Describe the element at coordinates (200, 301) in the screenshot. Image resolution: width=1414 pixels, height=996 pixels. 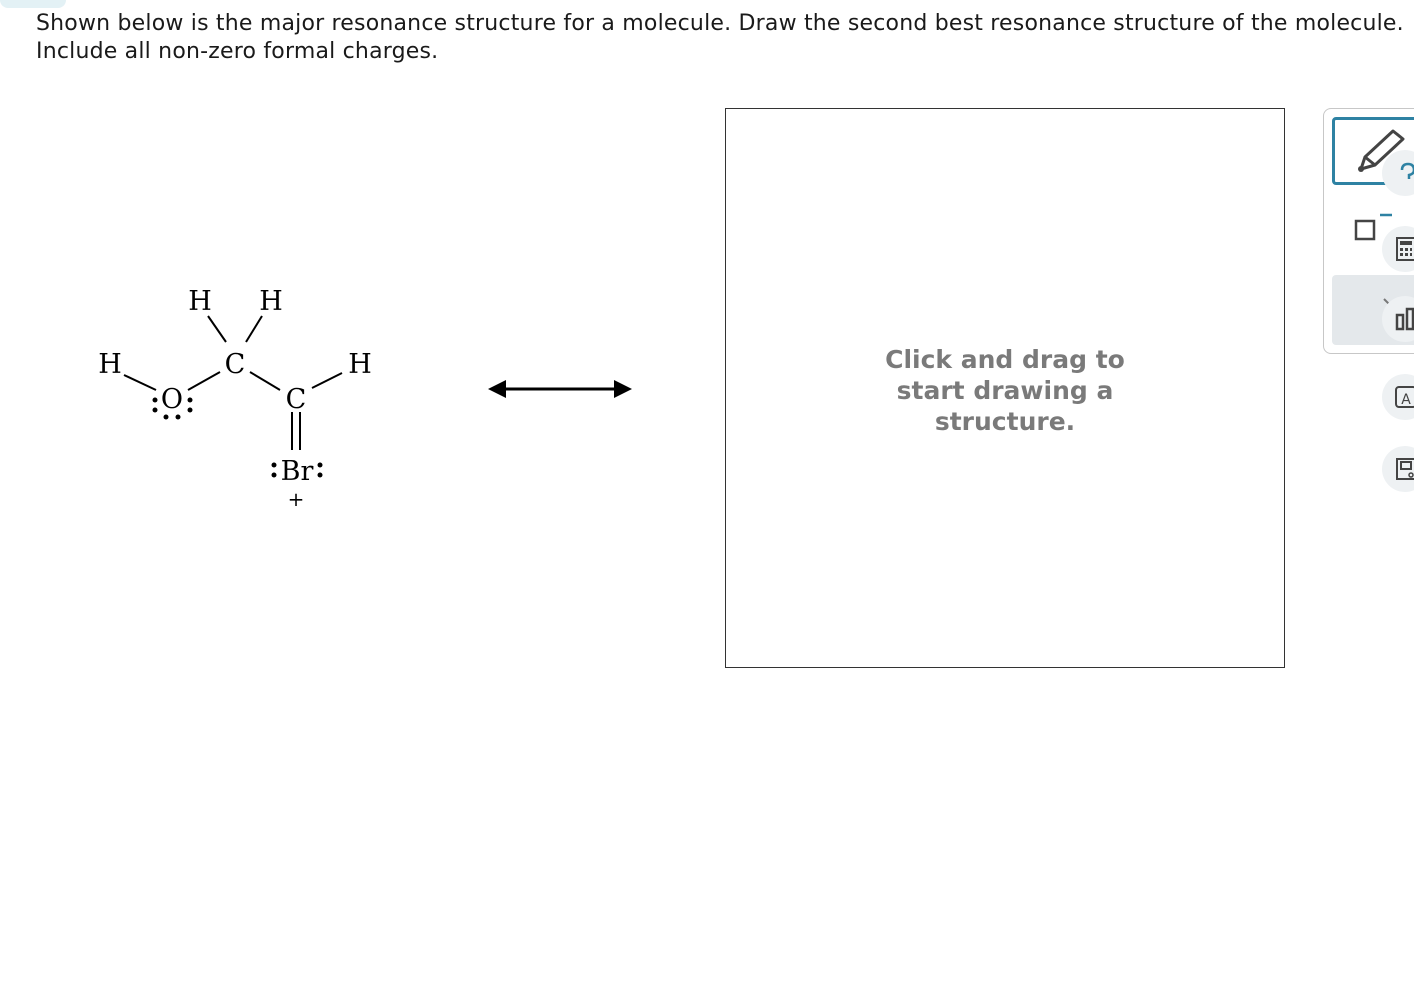
I see `atom-h-top-left: H` at that location.